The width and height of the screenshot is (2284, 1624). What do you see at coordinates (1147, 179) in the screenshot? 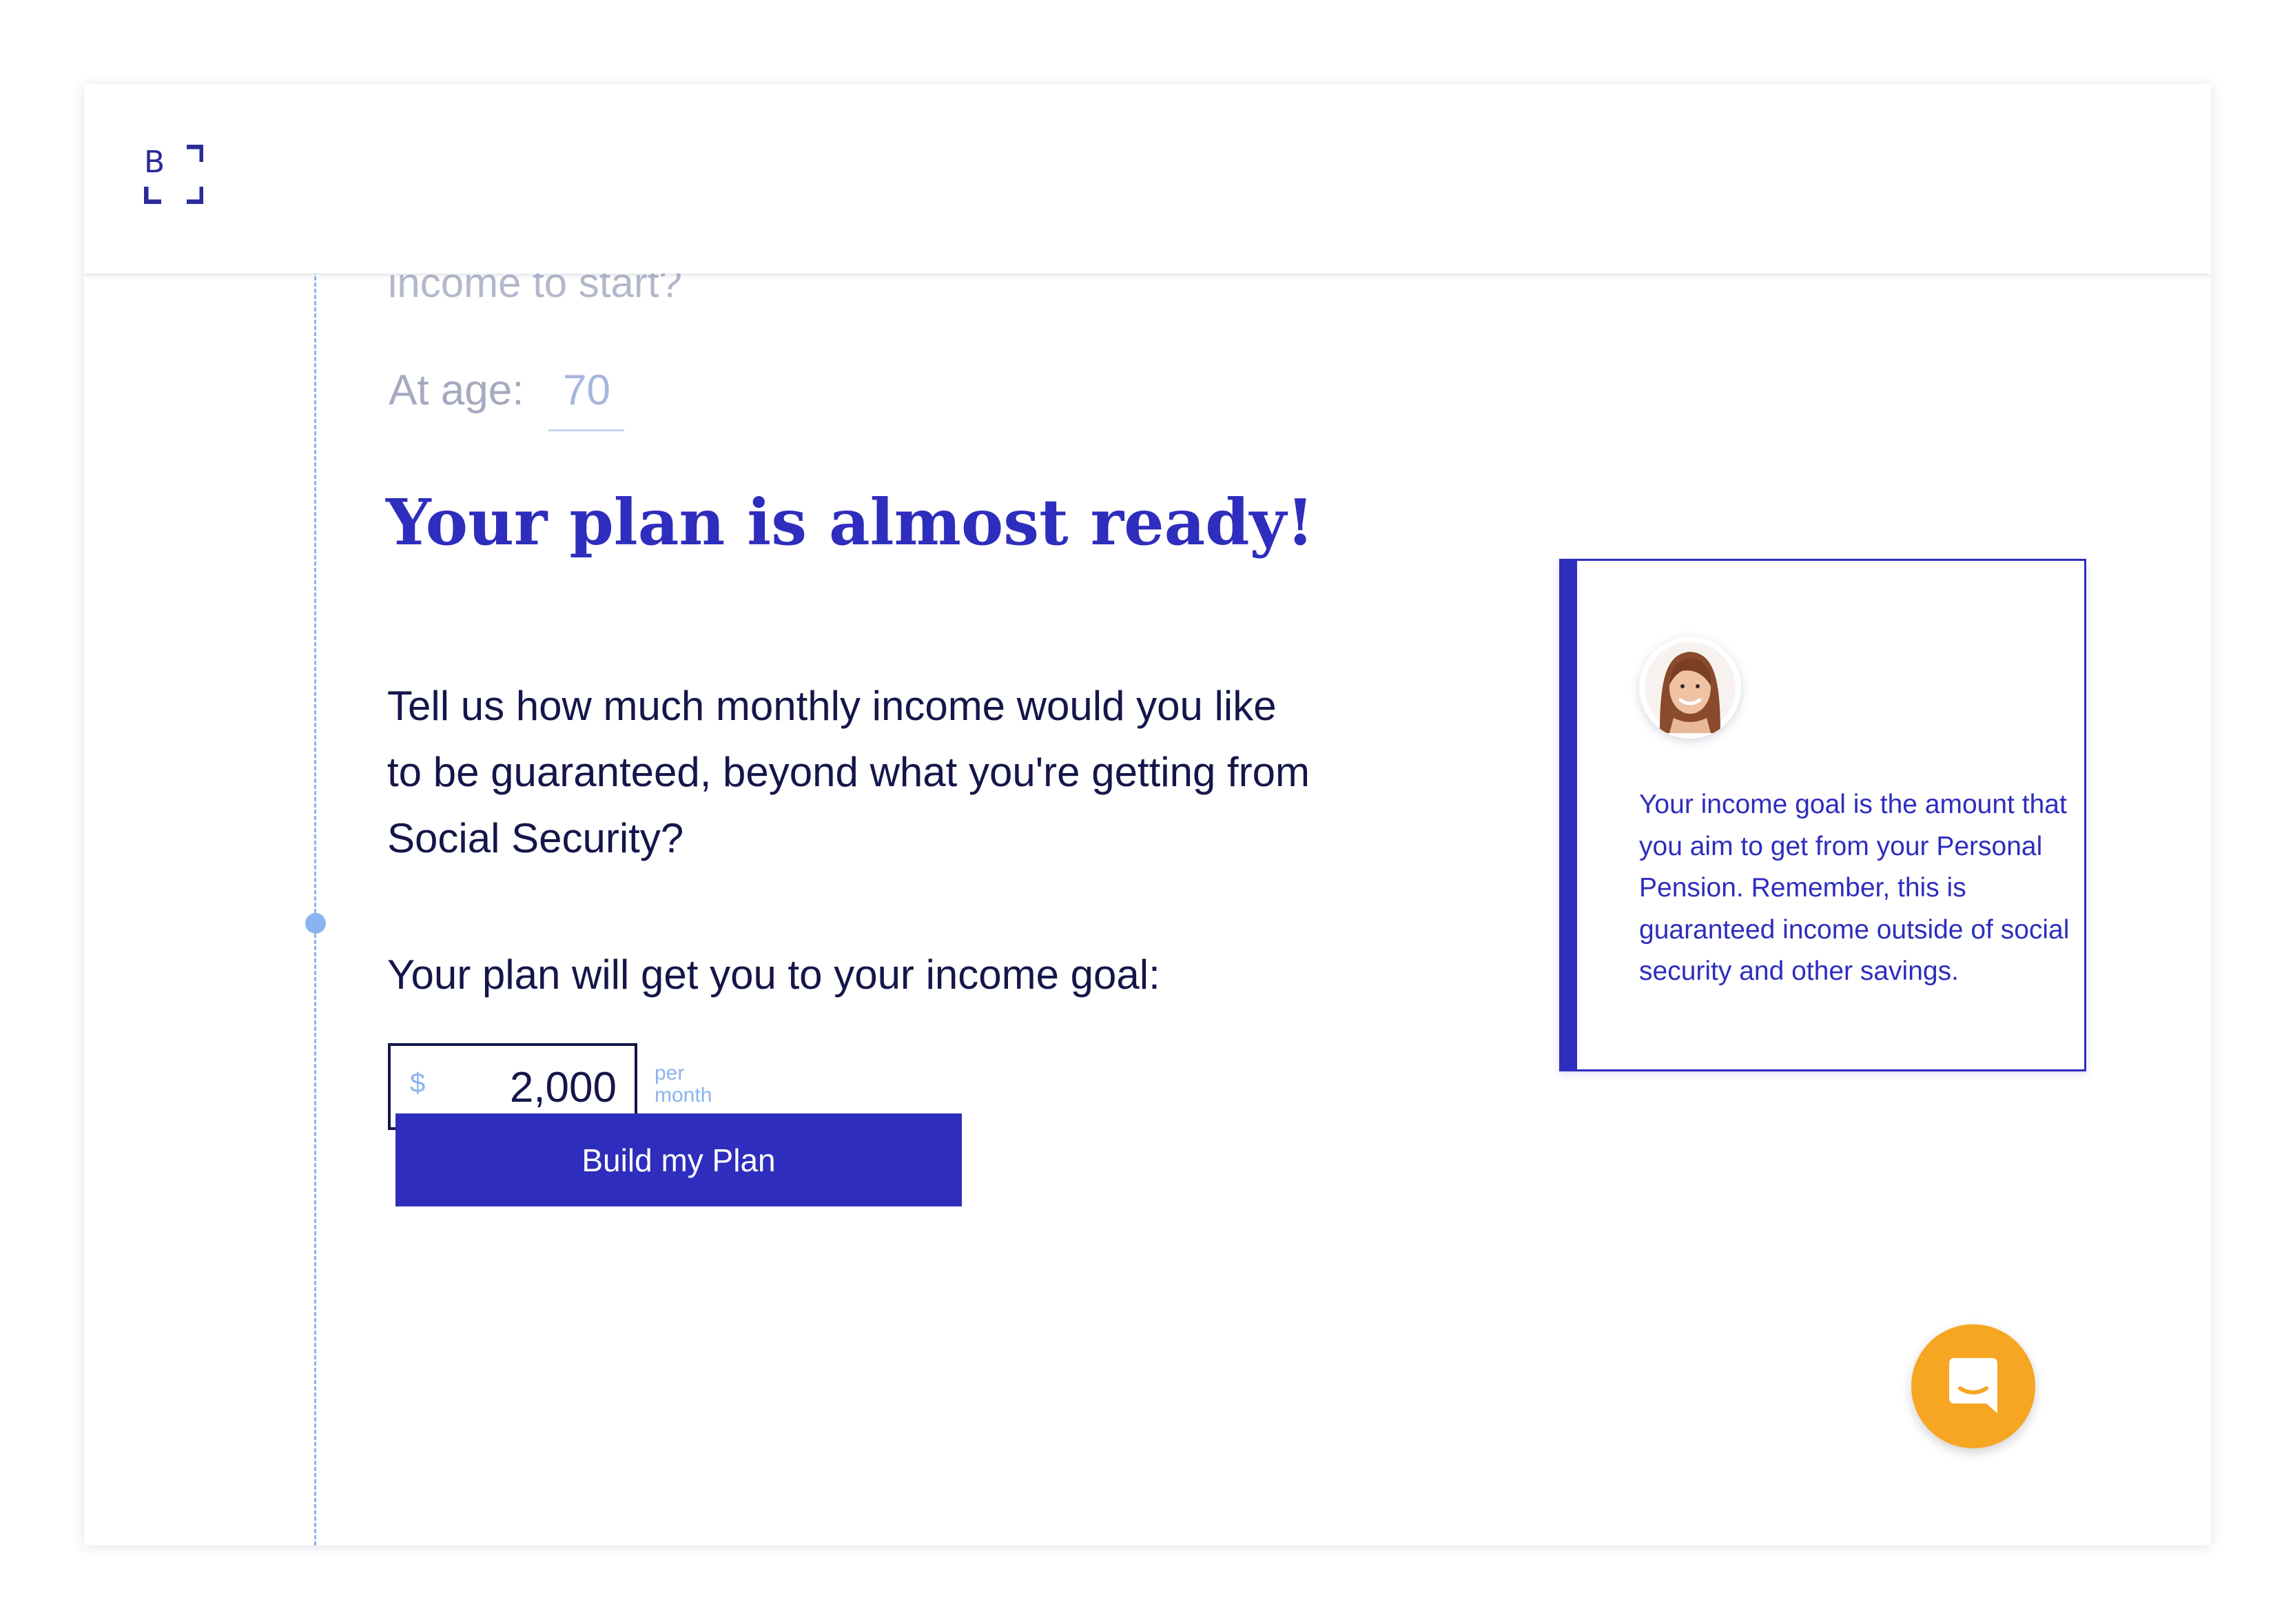
I see `top-header: B` at bounding box center [1147, 179].